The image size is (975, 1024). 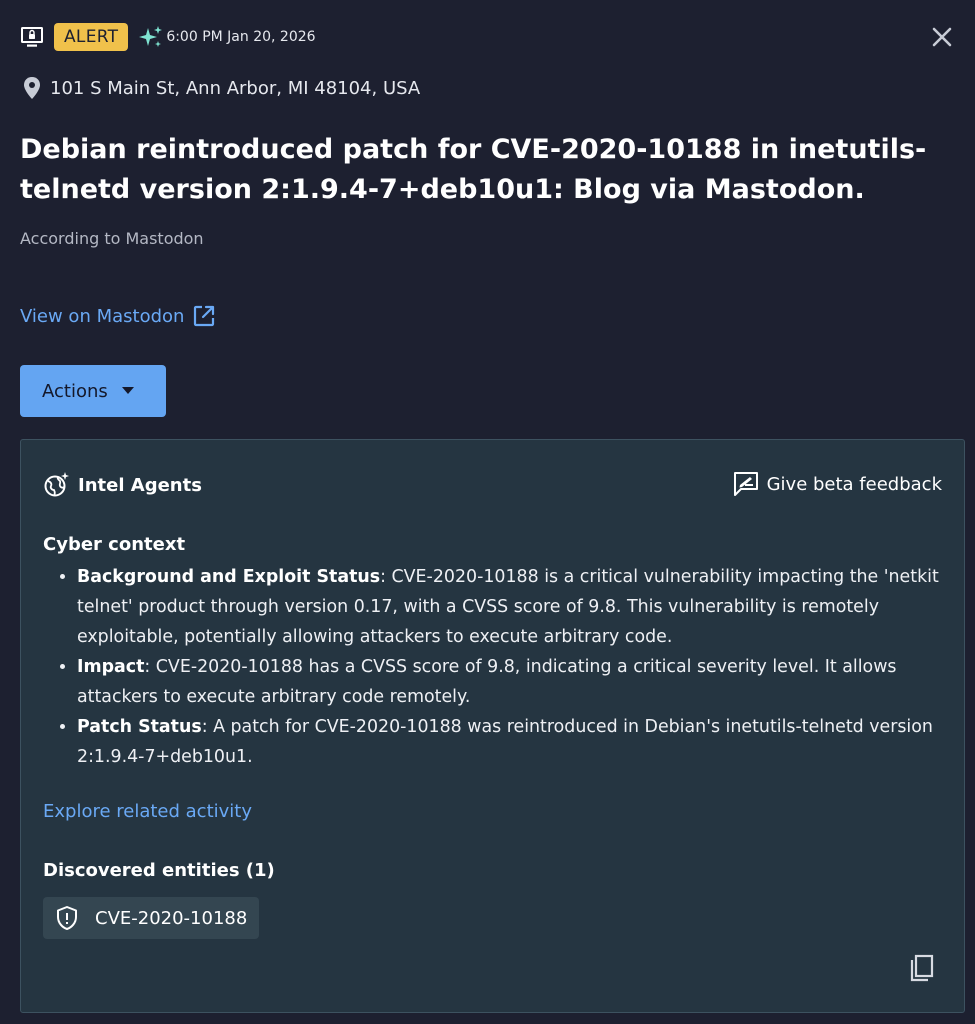 What do you see at coordinates (57, 485) in the screenshot?
I see `globe-sparkle-icon` at bounding box center [57, 485].